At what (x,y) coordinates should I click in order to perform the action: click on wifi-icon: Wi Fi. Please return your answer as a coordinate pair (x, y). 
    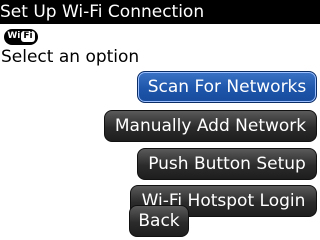
    Looking at the image, I should click on (21, 37).